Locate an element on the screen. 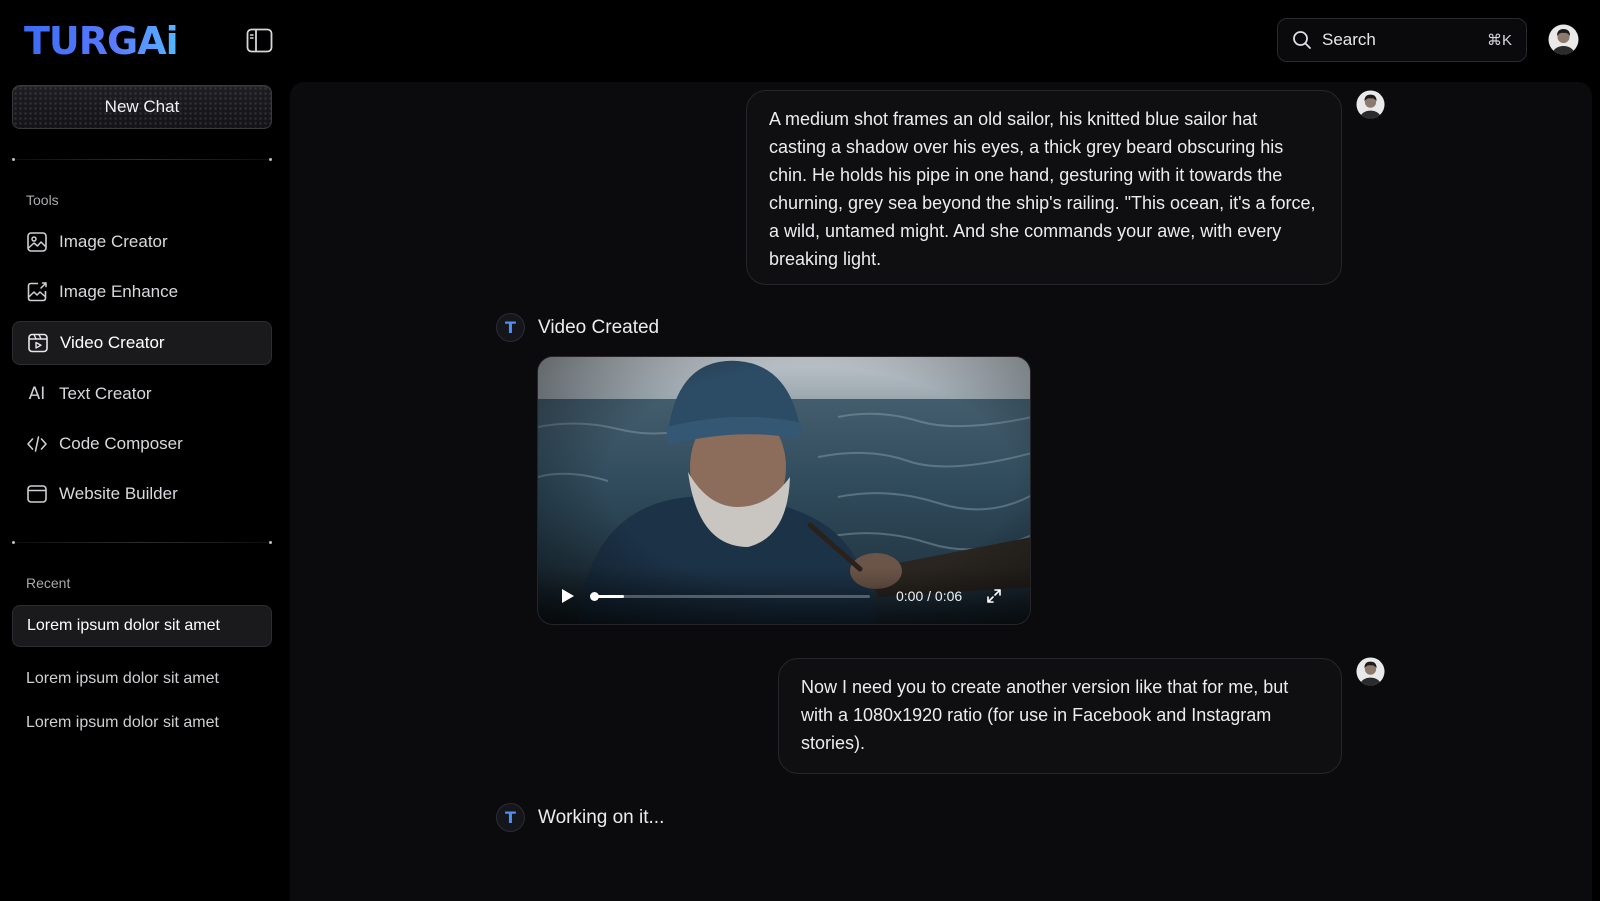  search-shortcut: ⌘K is located at coordinates (1499, 40).